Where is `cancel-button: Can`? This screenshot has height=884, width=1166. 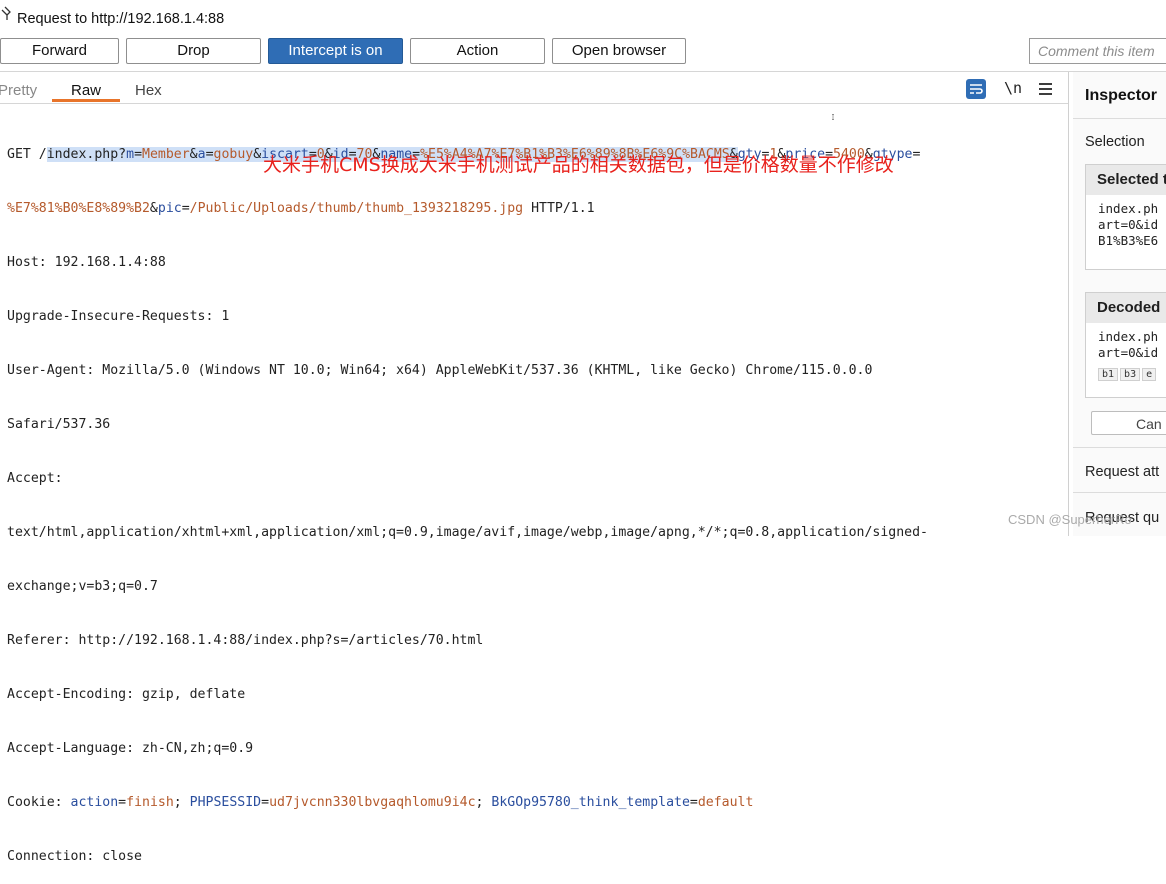
cancel-button: Can is located at coordinates (1128, 423).